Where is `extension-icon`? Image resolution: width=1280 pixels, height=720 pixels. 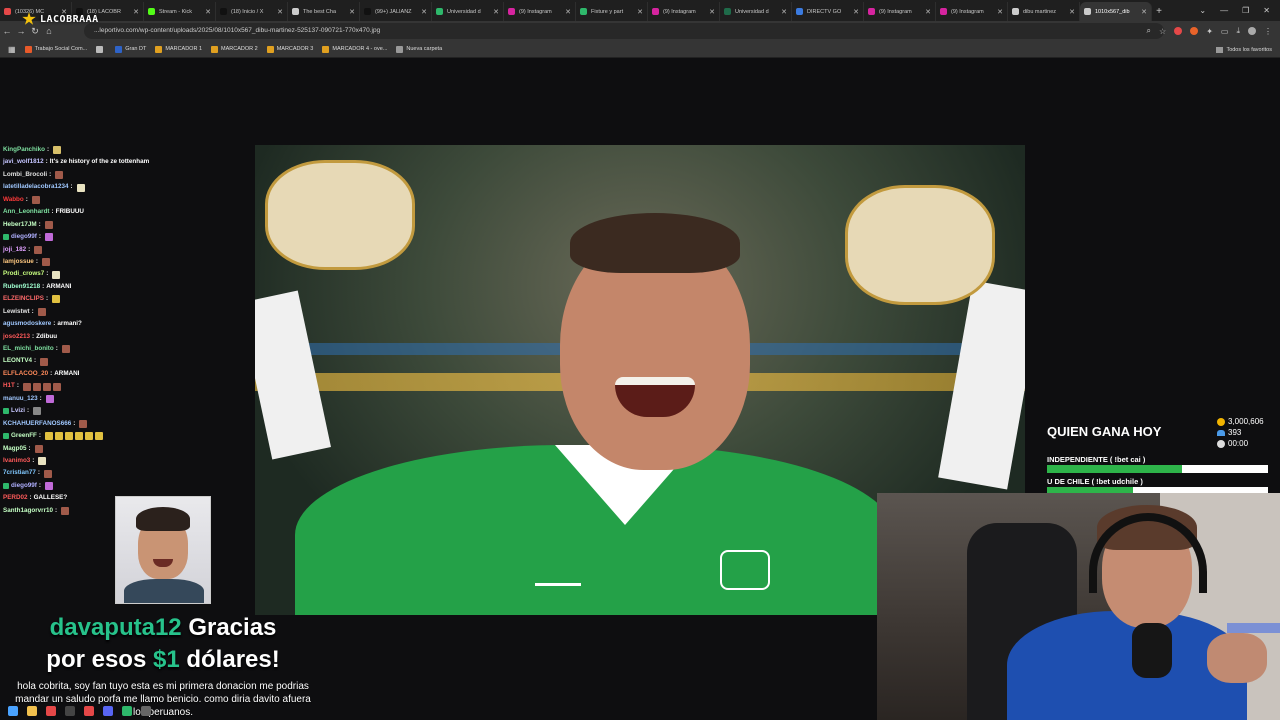 extension-icon is located at coordinates (1178, 31).